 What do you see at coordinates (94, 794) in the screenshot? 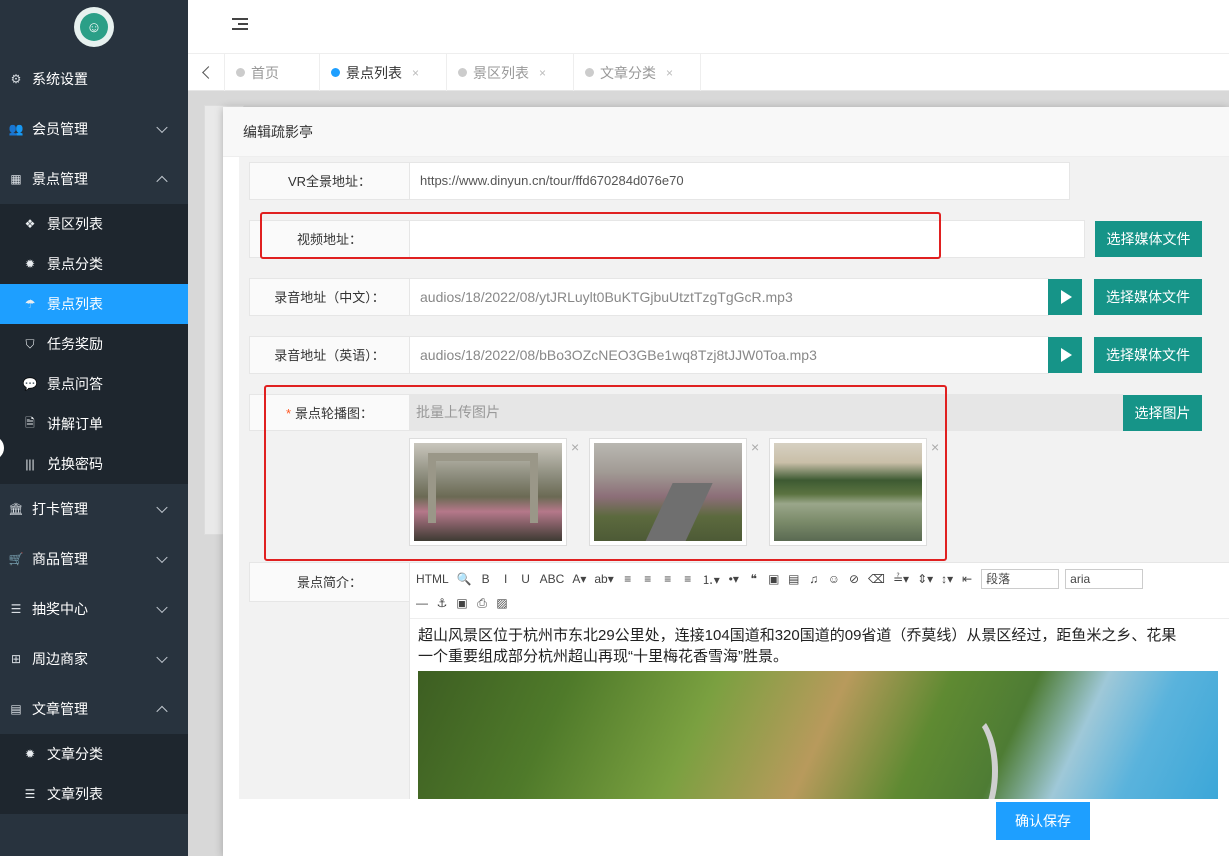
I see `sub-article-list: ☰ 文章列表` at bounding box center [94, 794].